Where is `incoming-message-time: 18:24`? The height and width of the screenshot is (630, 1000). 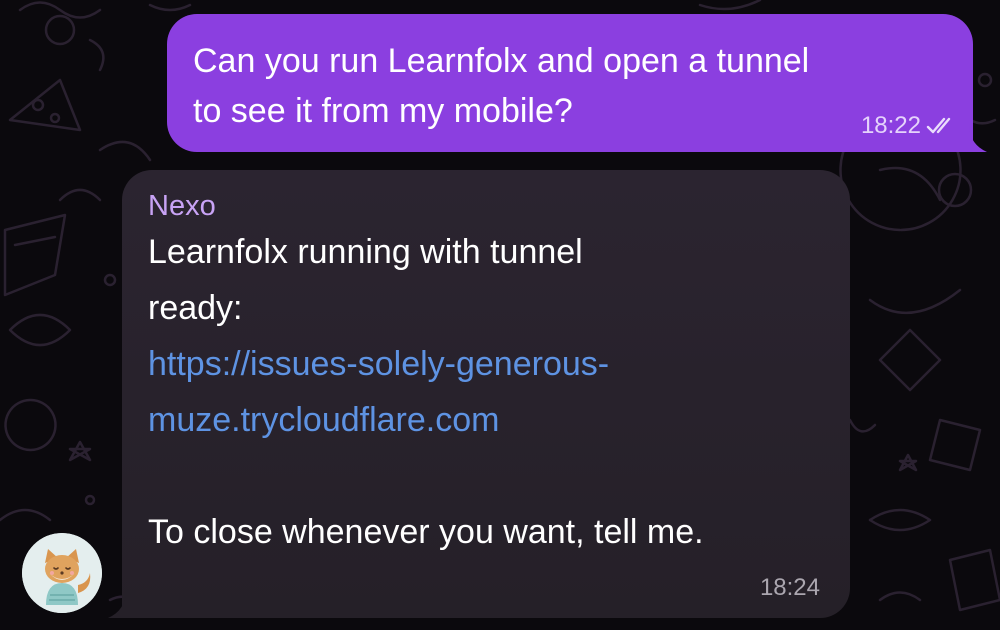
incoming-message-time: 18:24 is located at coordinates (789, 587).